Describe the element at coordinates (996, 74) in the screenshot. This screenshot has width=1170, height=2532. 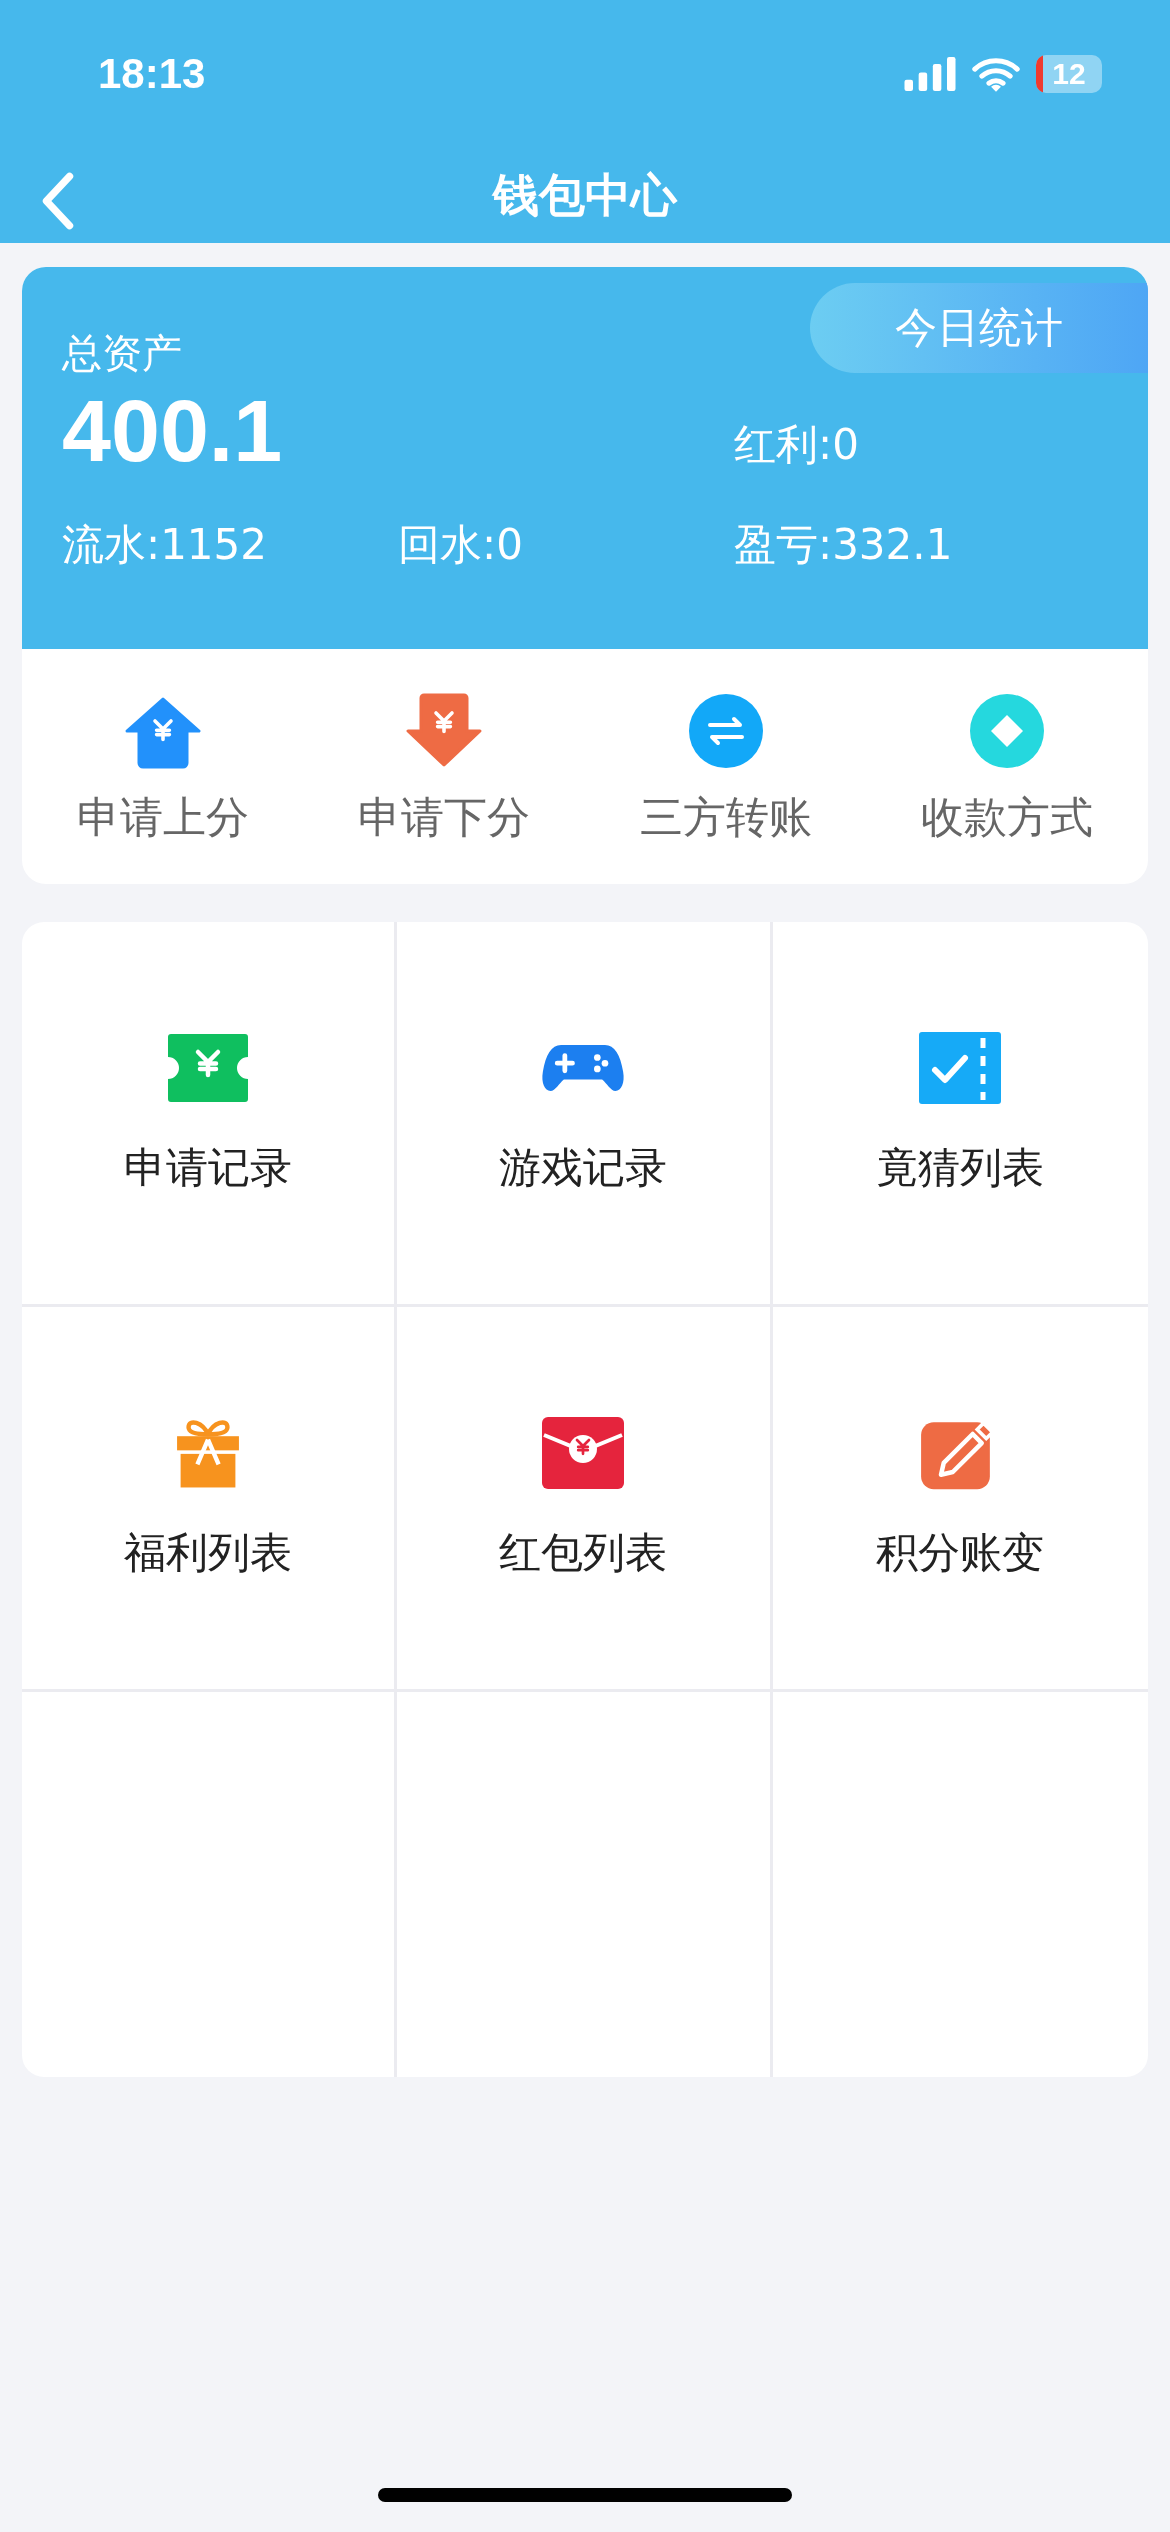
I see `wifi-icon` at that location.